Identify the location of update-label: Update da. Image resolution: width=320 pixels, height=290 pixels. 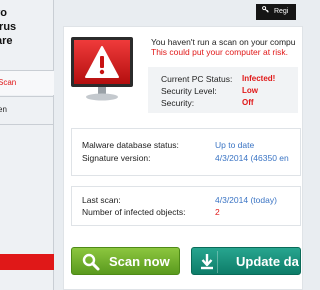
(267, 261).